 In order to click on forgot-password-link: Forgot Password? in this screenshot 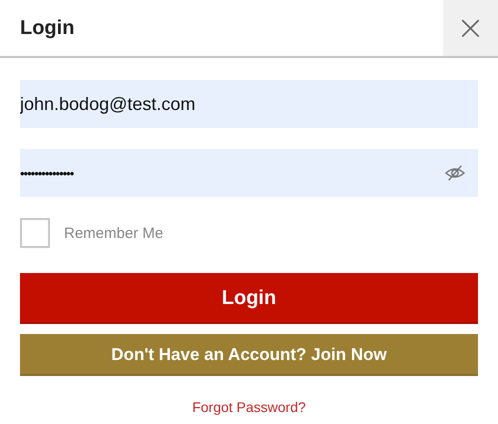, I will do `click(249, 407)`.